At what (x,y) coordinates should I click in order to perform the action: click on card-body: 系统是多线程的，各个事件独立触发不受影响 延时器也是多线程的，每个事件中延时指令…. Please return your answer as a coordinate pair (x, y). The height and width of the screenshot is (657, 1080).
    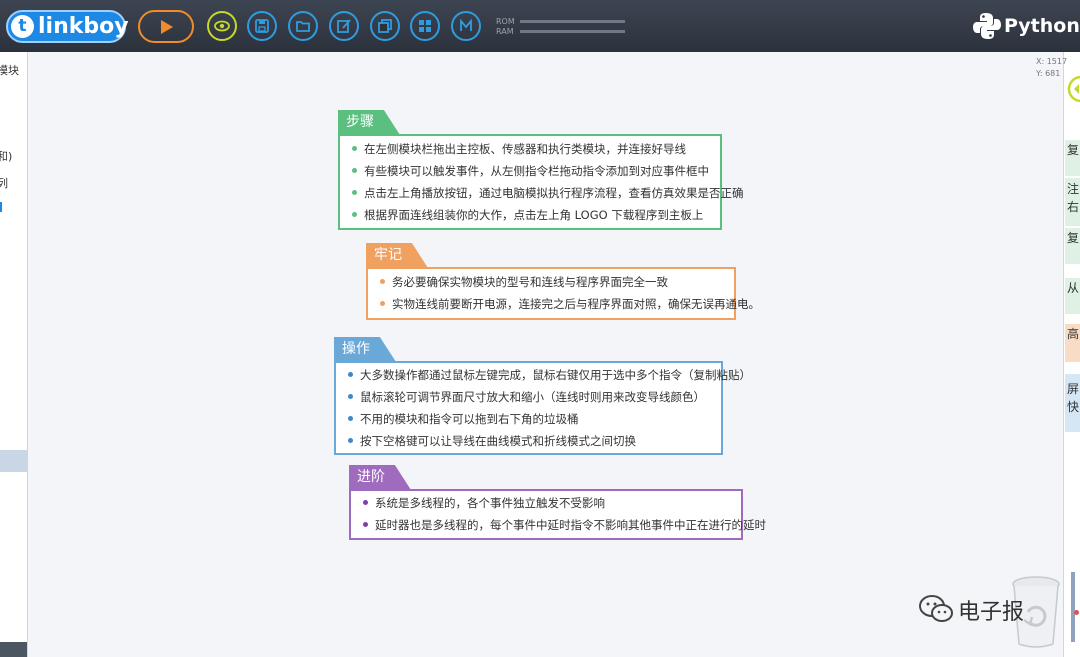
    Looking at the image, I should click on (557, 514).